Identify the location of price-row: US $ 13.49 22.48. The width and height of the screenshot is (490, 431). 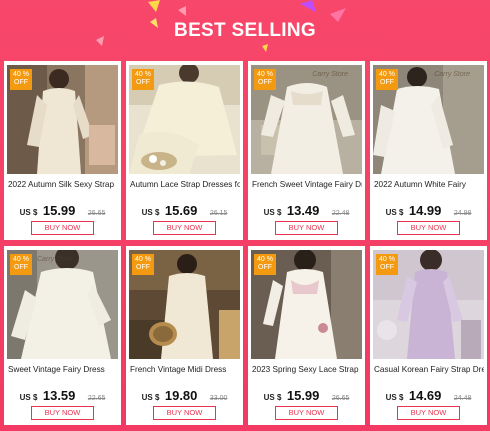
(306, 211).